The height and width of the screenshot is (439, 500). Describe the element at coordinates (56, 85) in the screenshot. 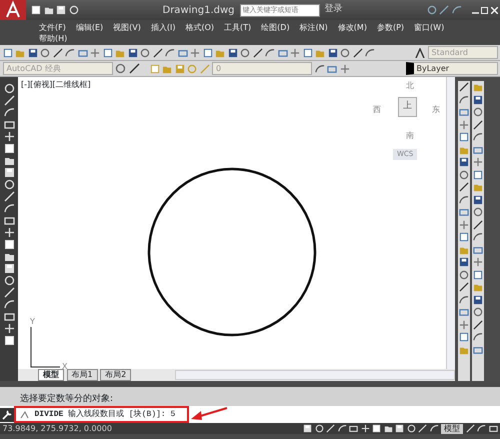

I see `viewport-label: [-][俯视][二维线框]` at that location.